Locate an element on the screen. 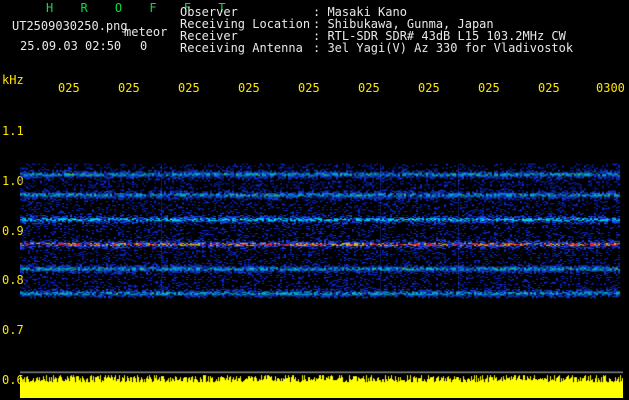 The image size is (629, 400). time-tick: 0300 is located at coordinates (610, 88).